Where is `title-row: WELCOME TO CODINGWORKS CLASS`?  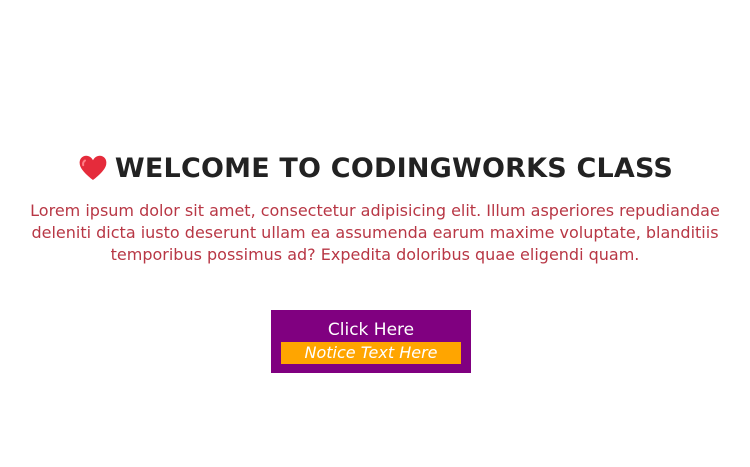
title-row: WELCOME TO CODINGWORKS CLASS is located at coordinates (375, 168).